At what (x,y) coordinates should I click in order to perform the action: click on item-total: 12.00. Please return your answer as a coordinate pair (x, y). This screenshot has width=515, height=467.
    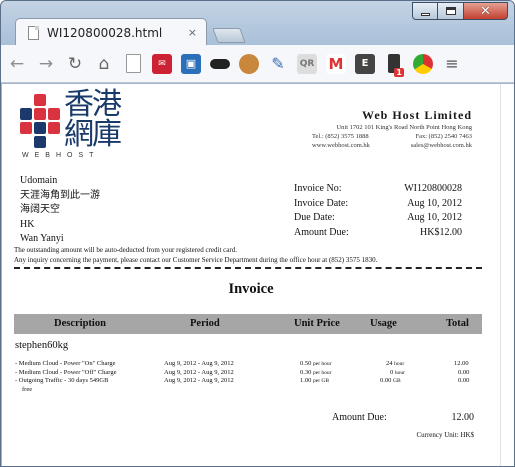
    Looking at the image, I should click on (461, 363).